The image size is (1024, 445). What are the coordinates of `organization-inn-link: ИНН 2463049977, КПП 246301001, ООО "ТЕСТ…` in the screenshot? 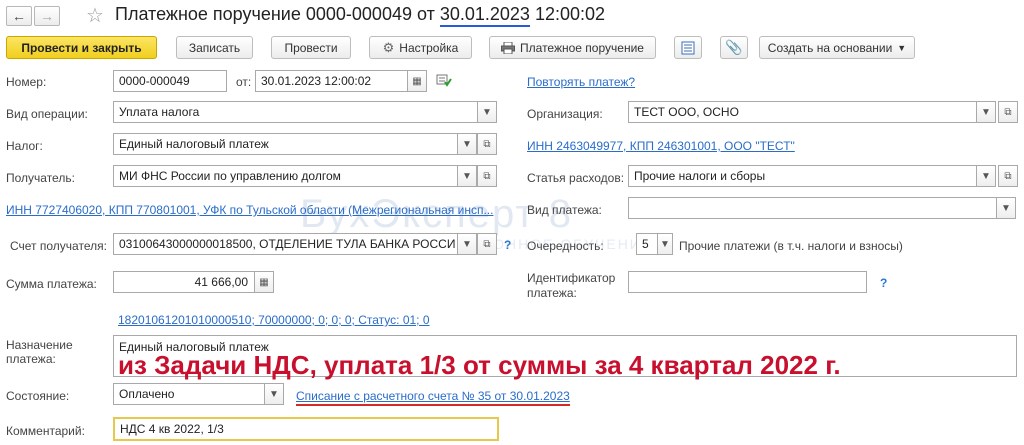 It's located at (661, 146).